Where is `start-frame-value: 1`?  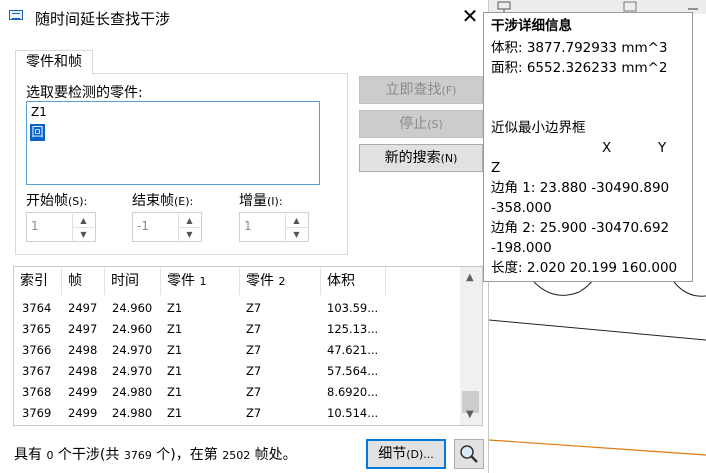
start-frame-value: 1 is located at coordinates (35, 226).